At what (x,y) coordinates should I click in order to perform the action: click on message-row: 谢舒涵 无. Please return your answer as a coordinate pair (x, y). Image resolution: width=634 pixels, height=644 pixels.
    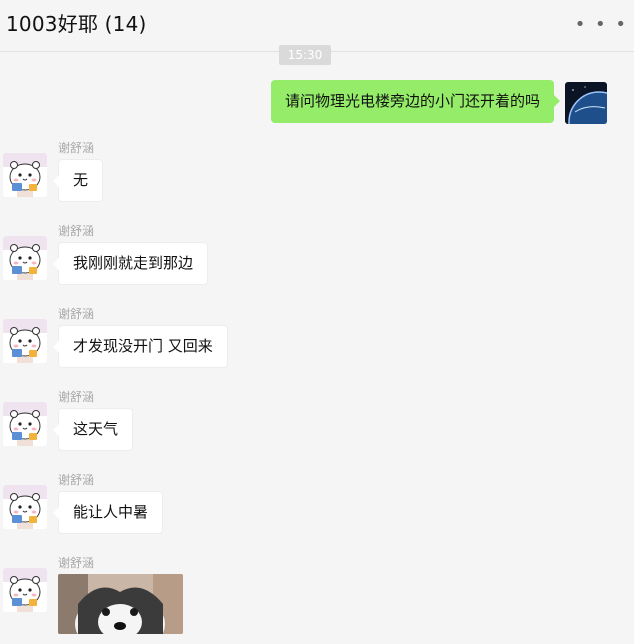
    Looking at the image, I should click on (317, 179).